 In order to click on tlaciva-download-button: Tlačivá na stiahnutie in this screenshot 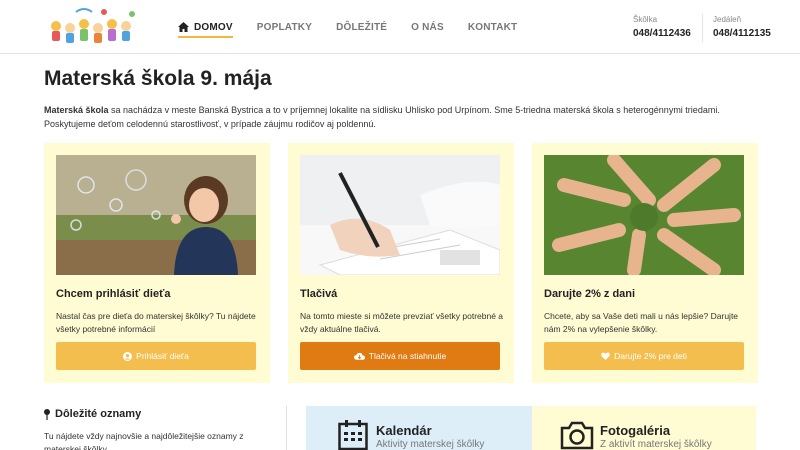, I will do `click(400, 356)`.